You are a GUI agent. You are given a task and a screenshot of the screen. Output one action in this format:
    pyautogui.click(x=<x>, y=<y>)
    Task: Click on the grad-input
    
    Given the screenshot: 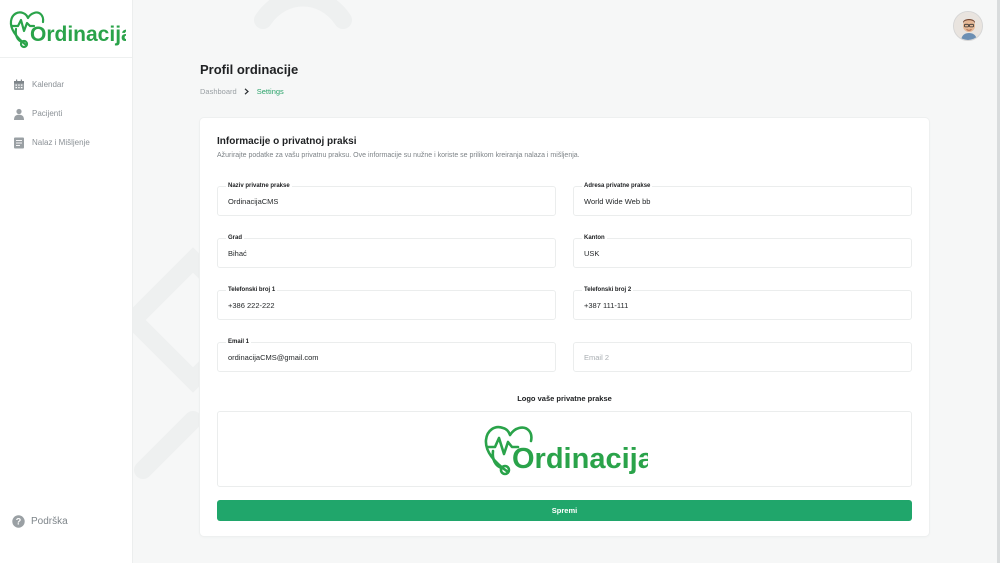 What is the action you would take?
    pyautogui.click(x=386, y=253)
    